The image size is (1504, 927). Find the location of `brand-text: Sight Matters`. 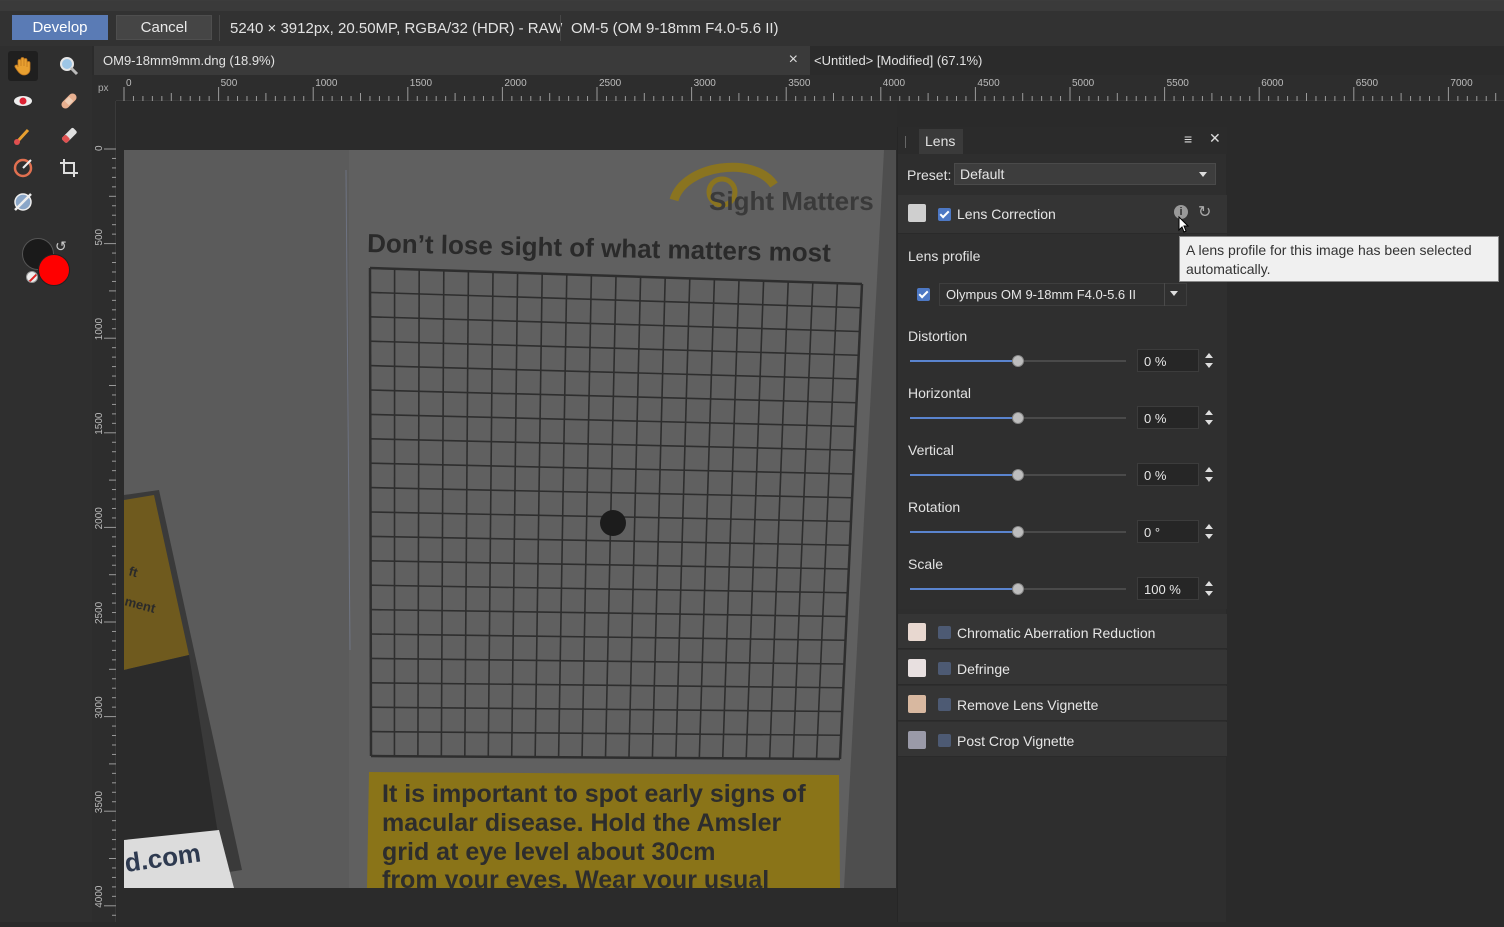

brand-text: Sight Matters is located at coordinates (791, 201).